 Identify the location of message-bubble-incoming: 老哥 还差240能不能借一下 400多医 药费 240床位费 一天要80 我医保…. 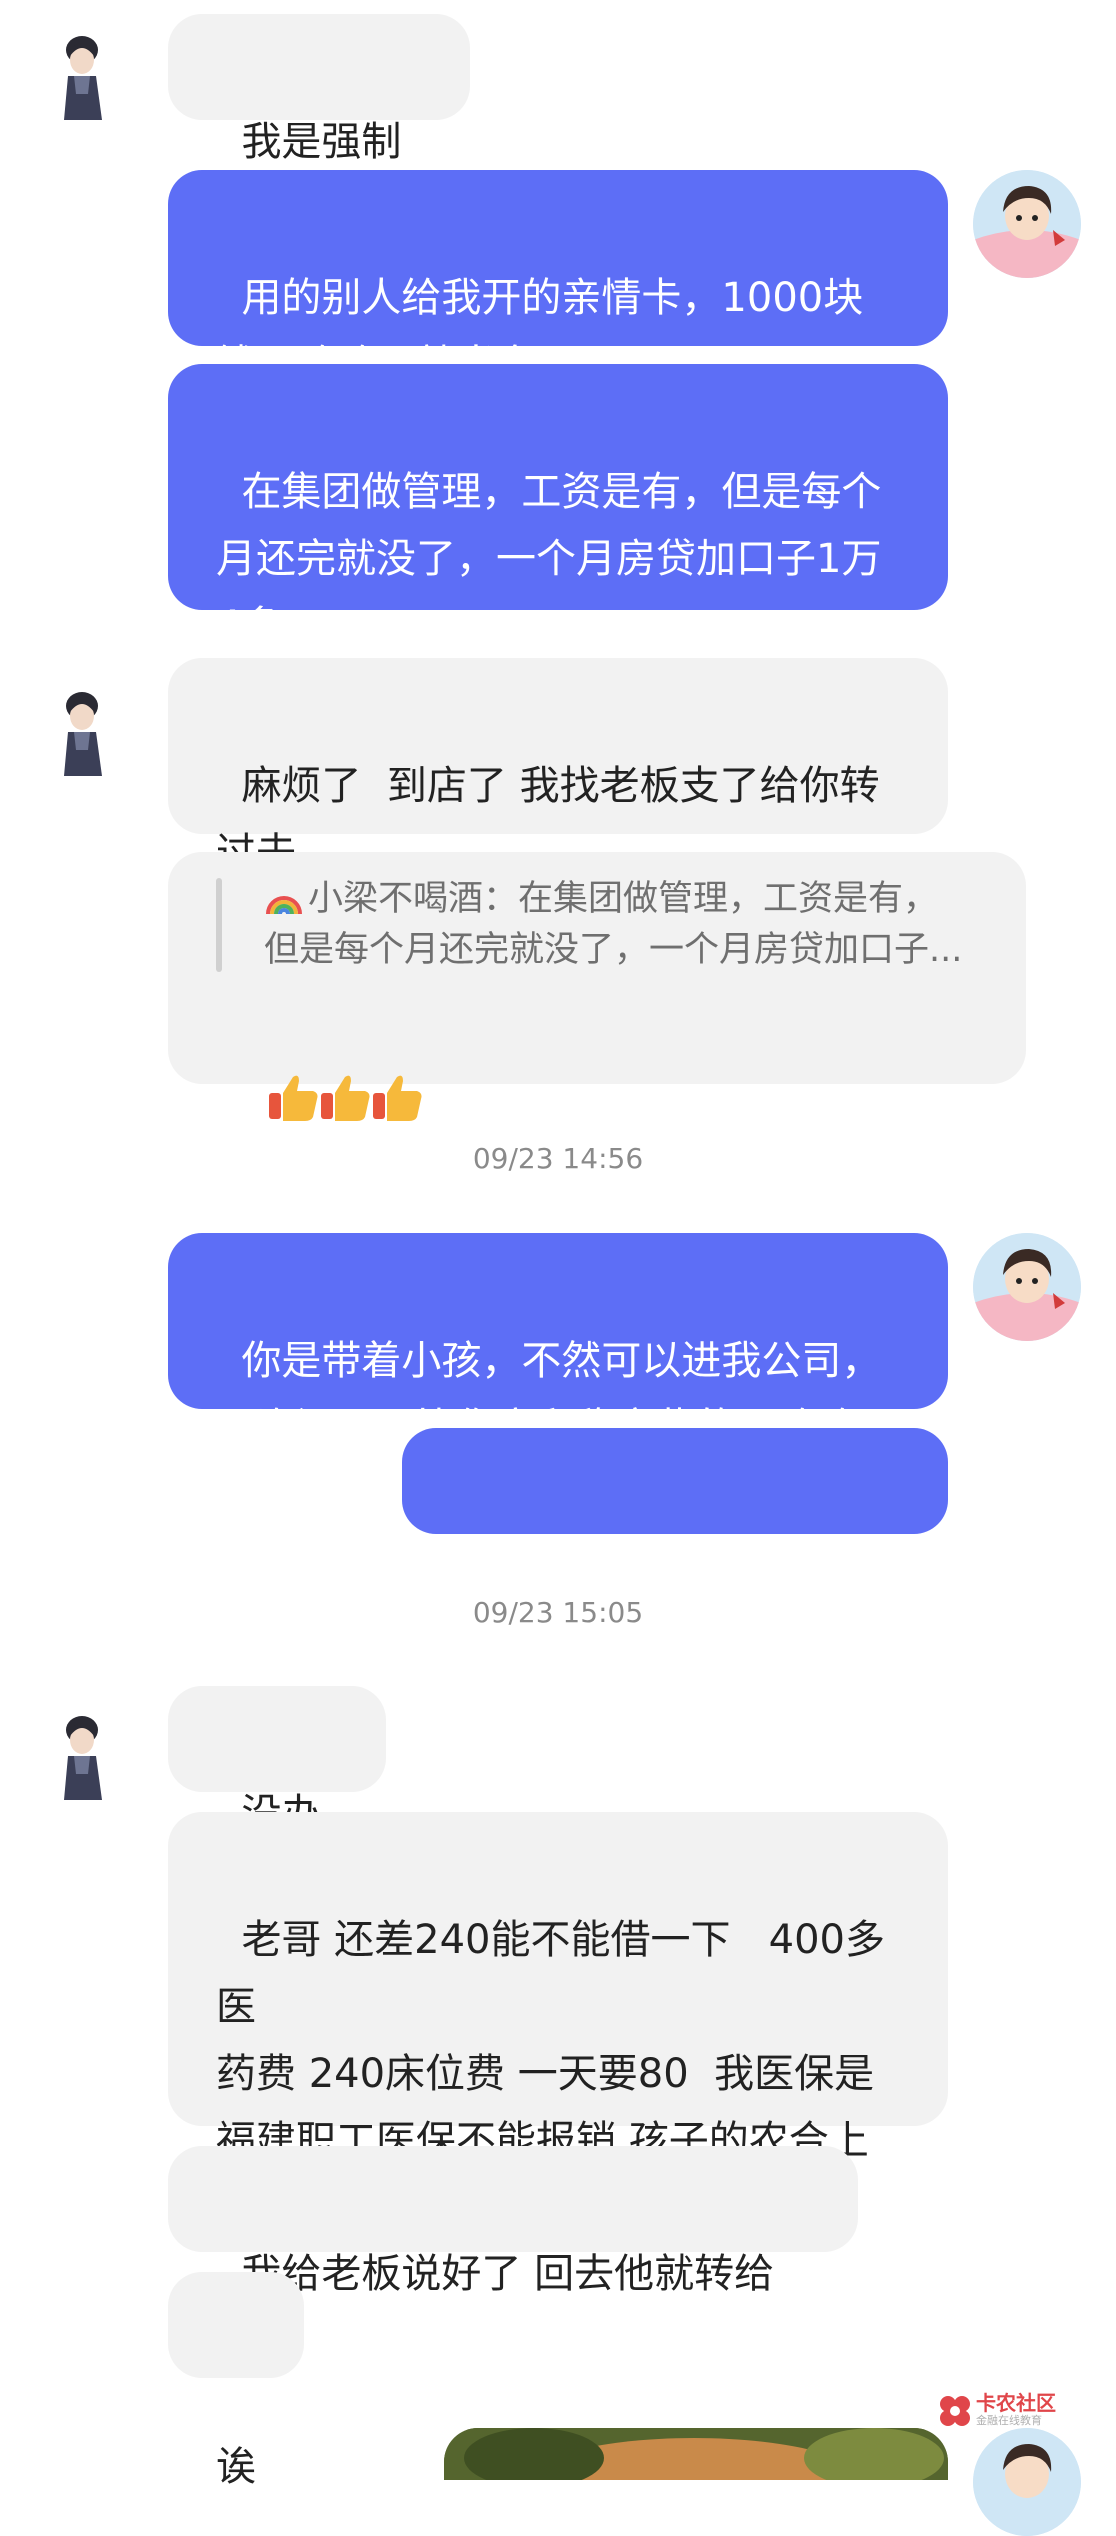
(558, 2023).